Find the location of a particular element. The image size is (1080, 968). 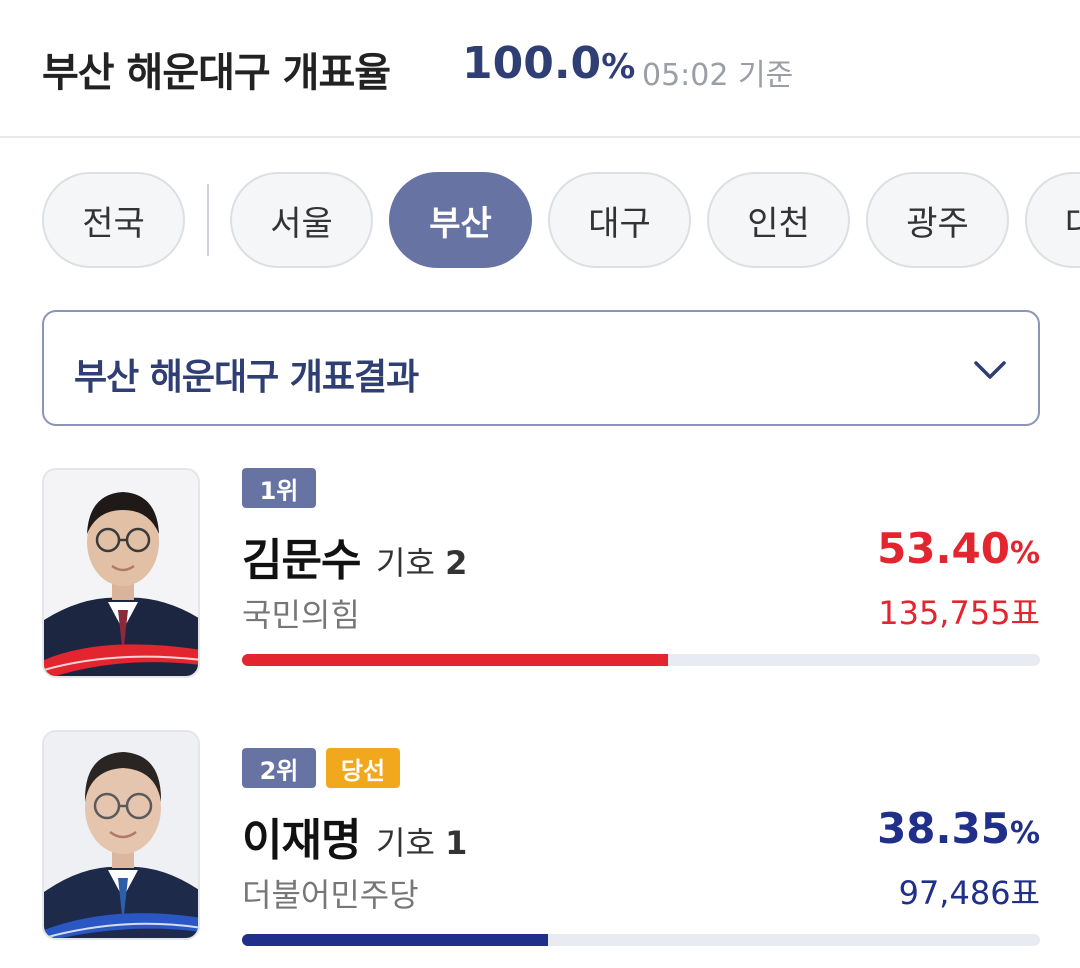

candidate-percent: 53.40% is located at coordinates (958, 548).